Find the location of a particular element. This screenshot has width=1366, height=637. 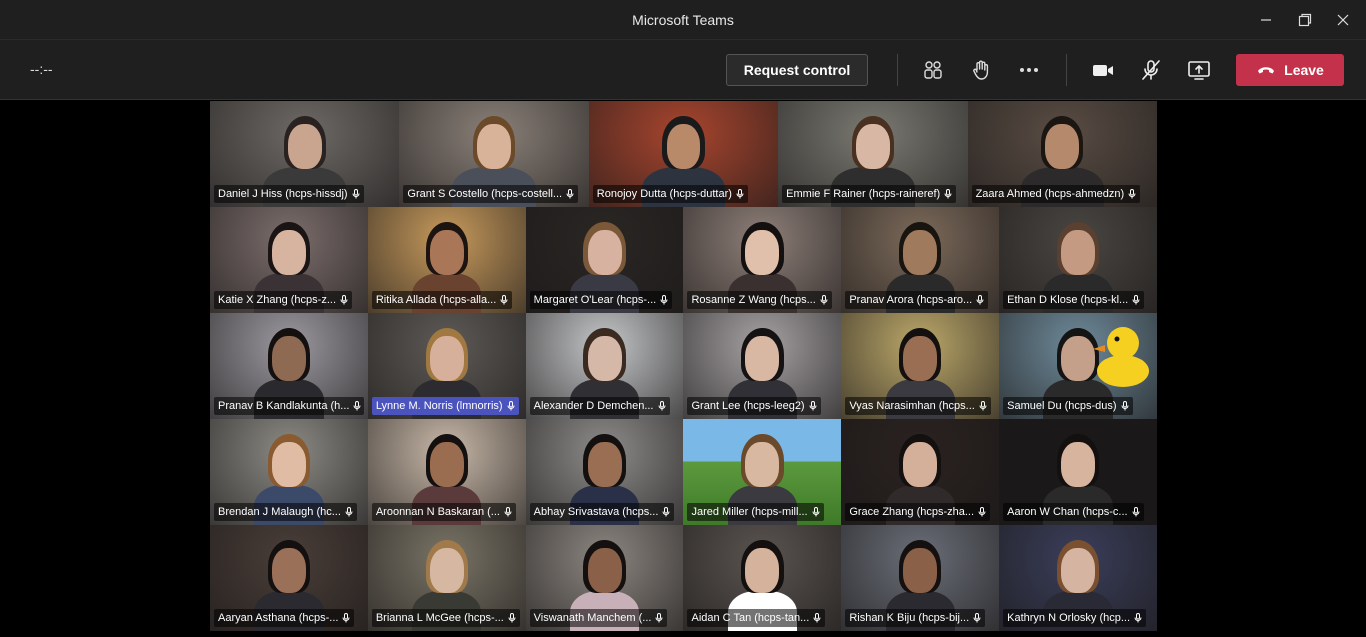

meeting-toolbar: --:-- Request control Leave is located at coordinates (683, 70).